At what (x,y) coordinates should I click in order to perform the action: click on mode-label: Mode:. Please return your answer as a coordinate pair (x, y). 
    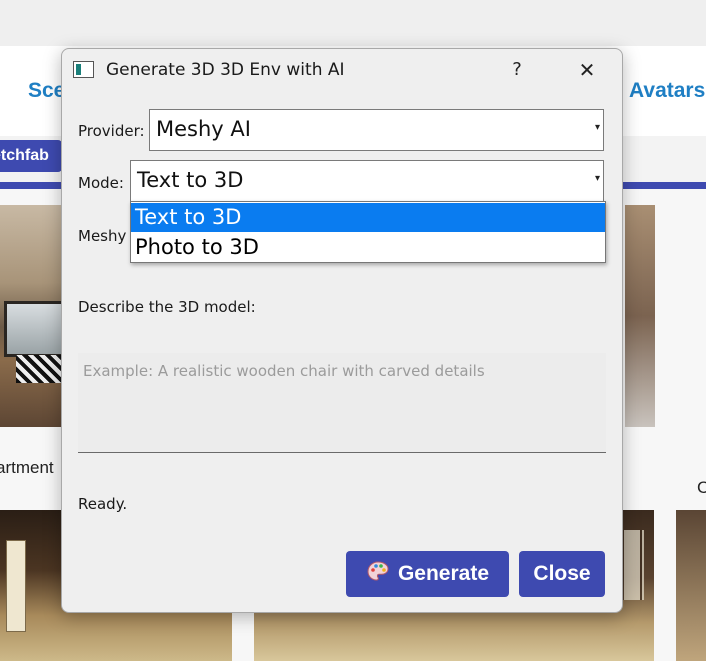
    Looking at the image, I should click on (101, 183).